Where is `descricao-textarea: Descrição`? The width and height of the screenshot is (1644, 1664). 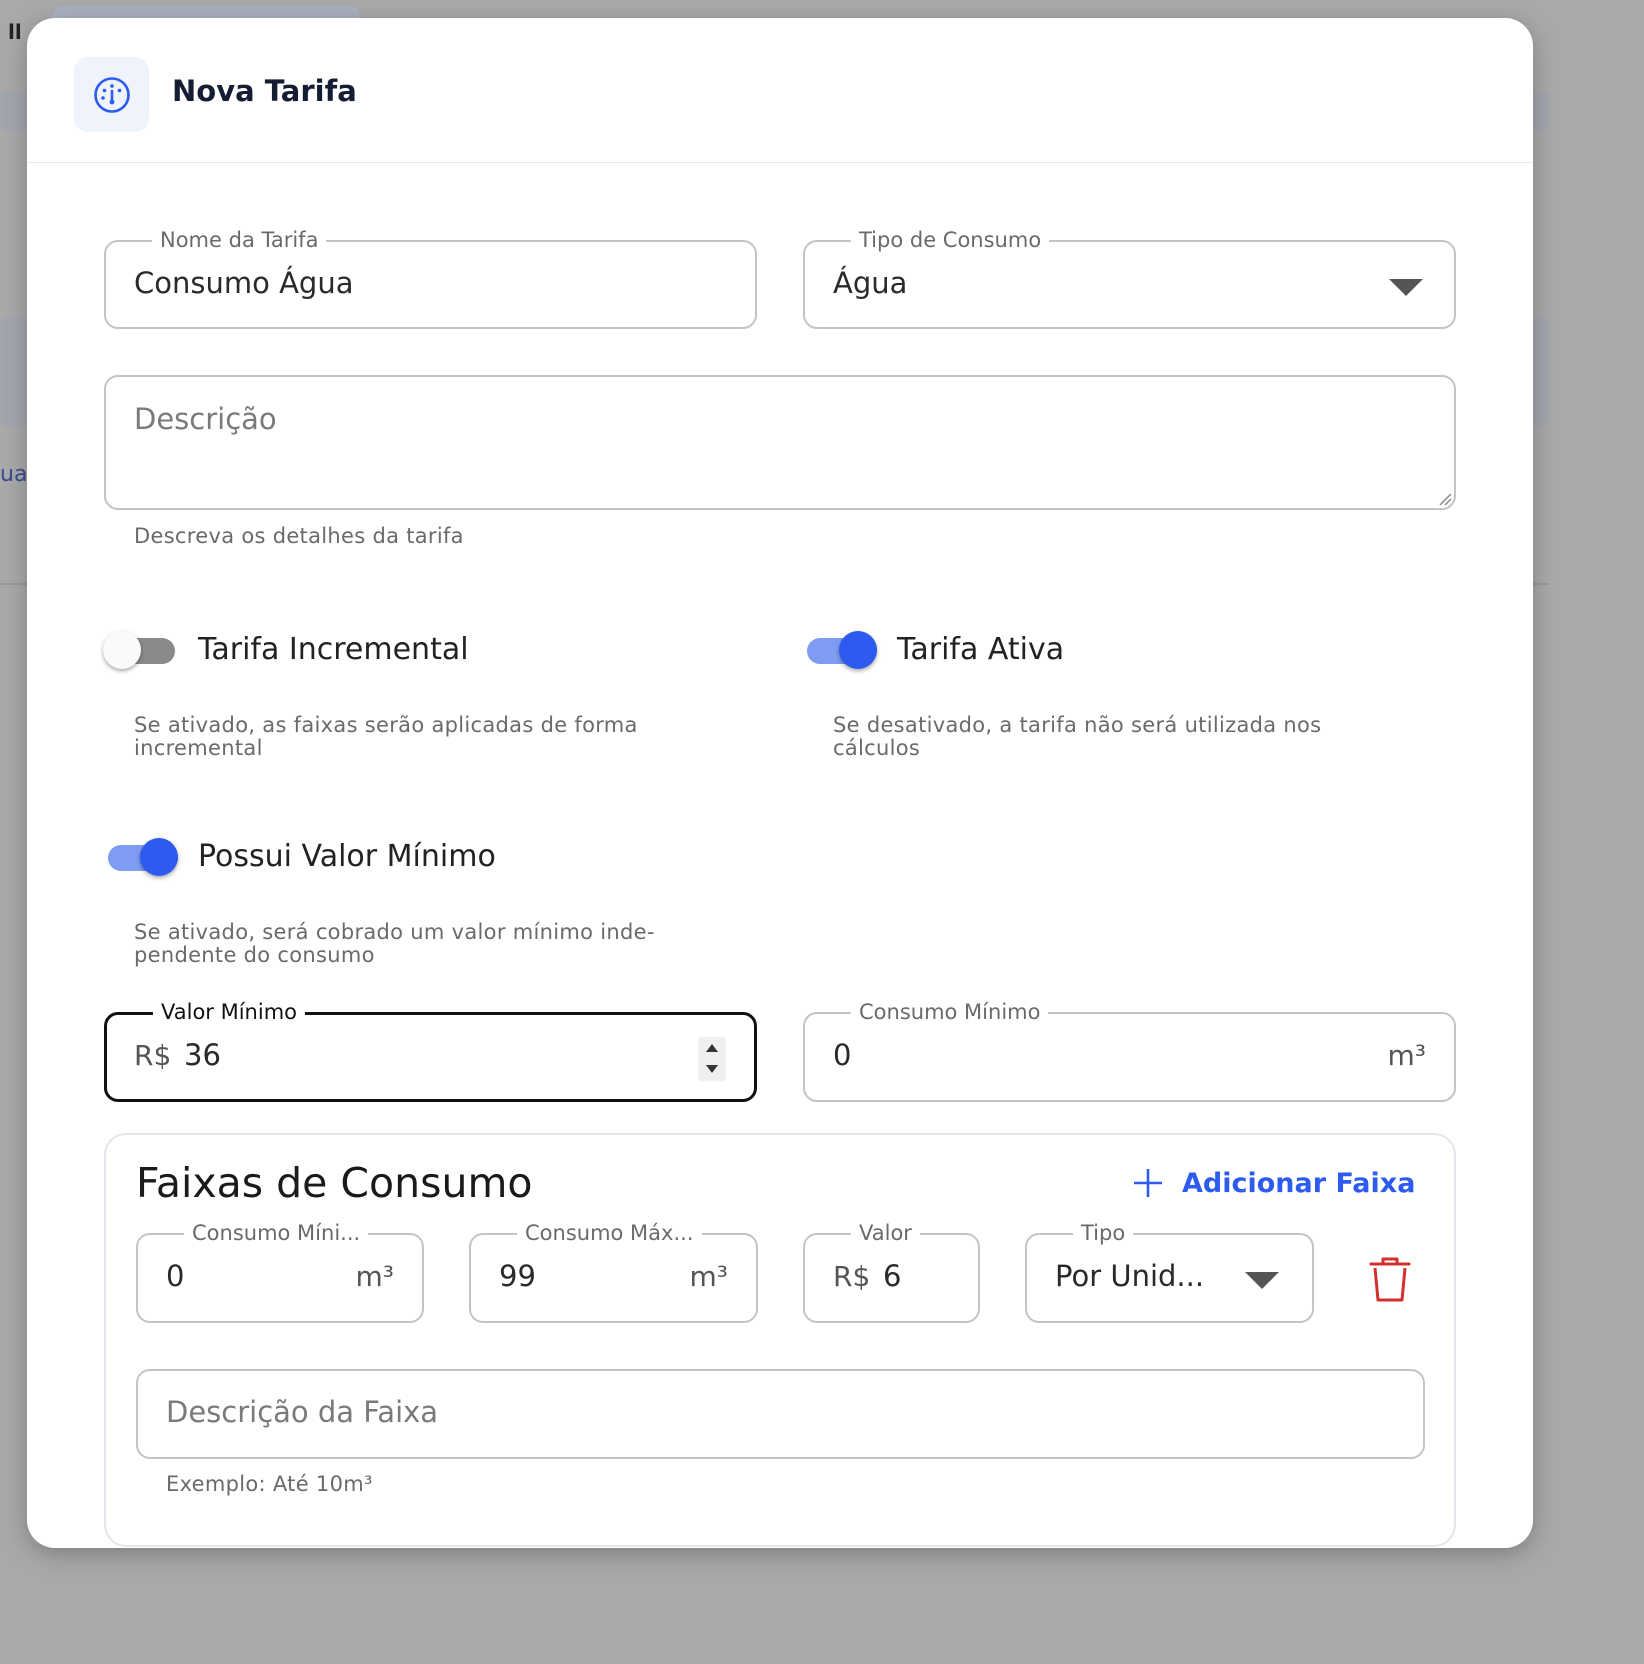 descricao-textarea: Descrição is located at coordinates (780, 442).